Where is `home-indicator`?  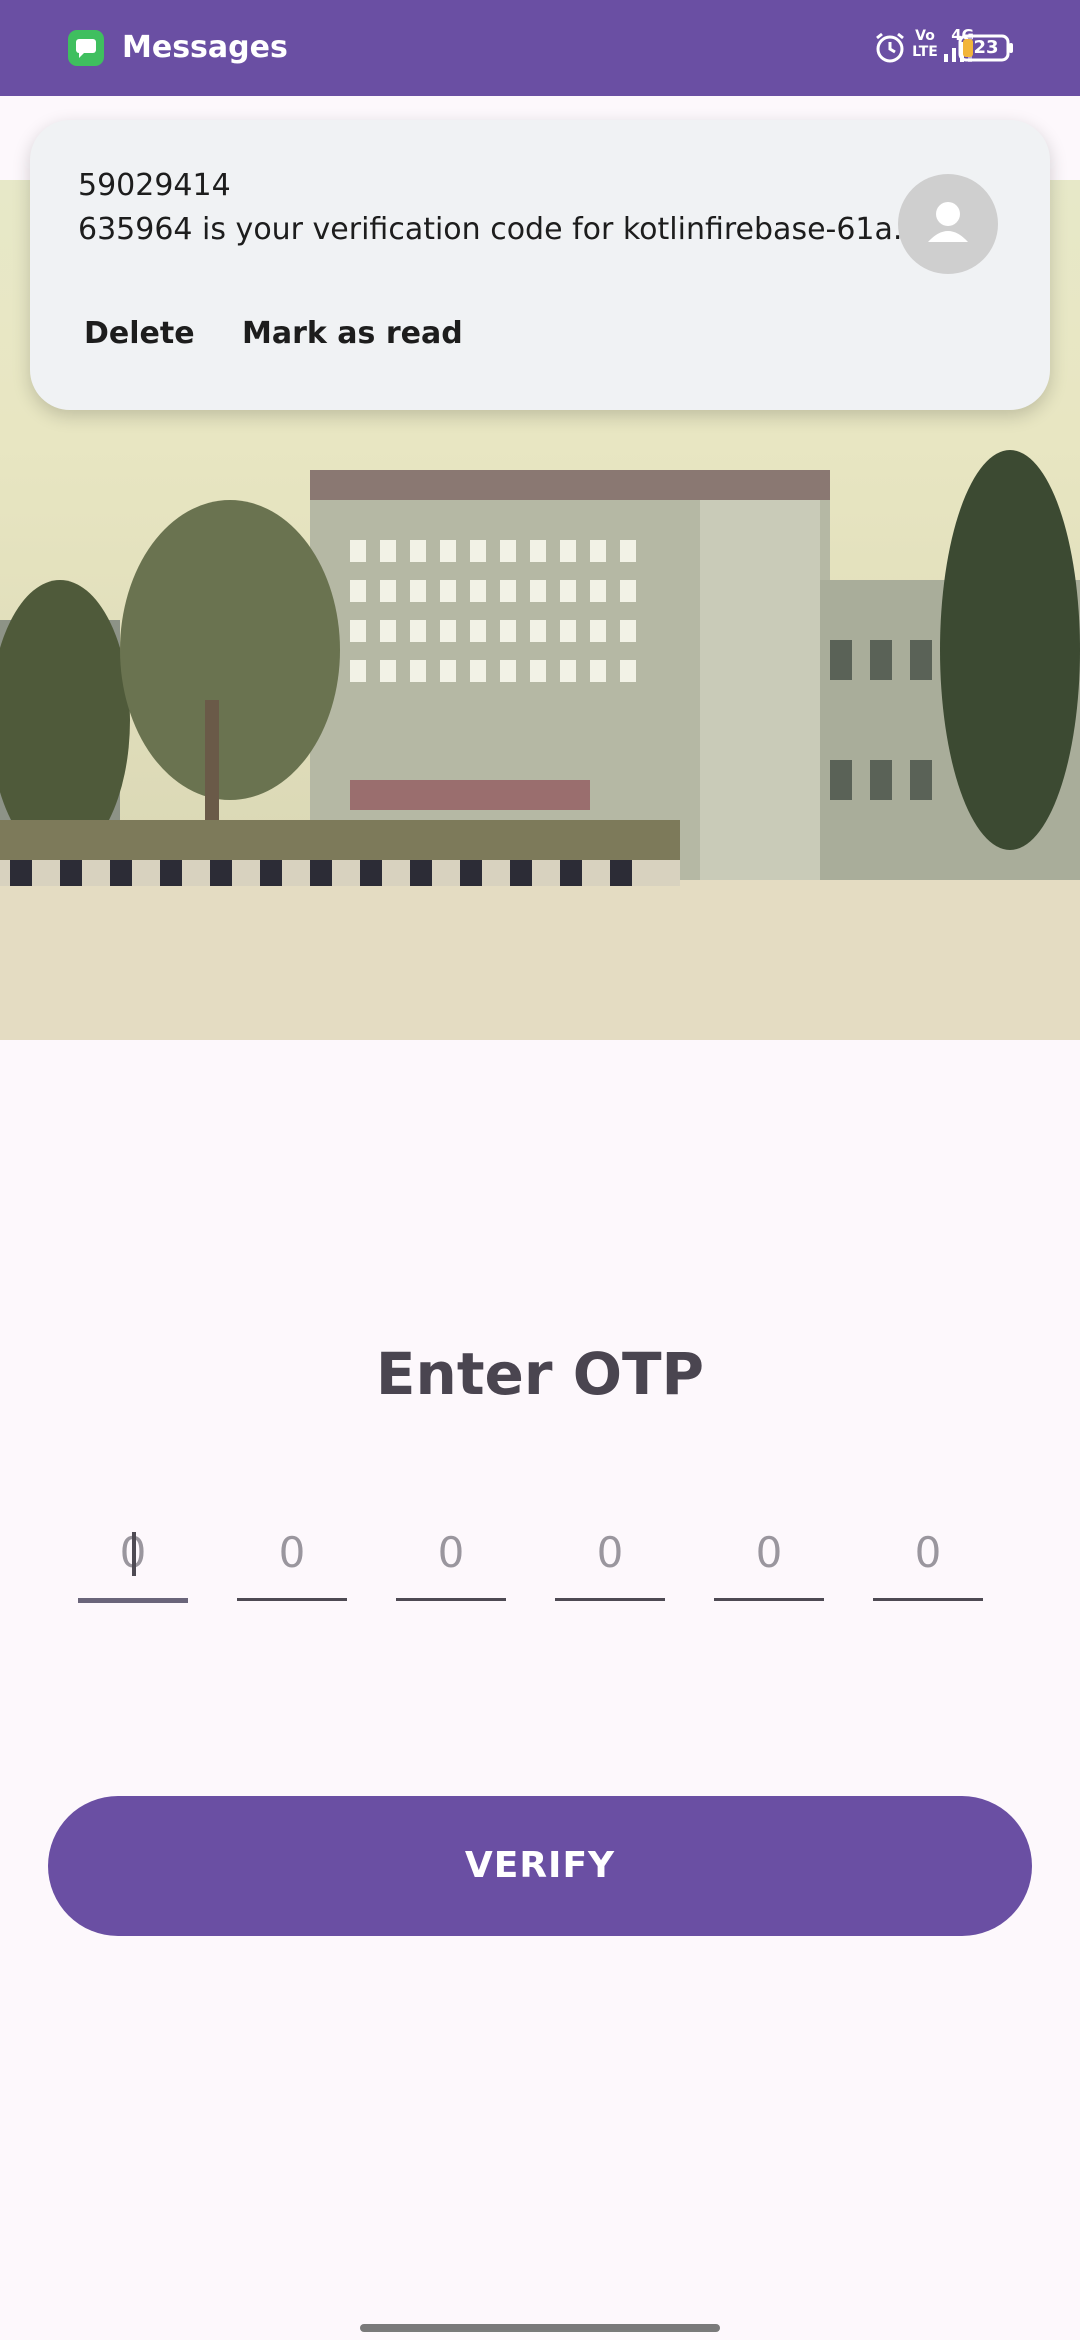 home-indicator is located at coordinates (540, 2328).